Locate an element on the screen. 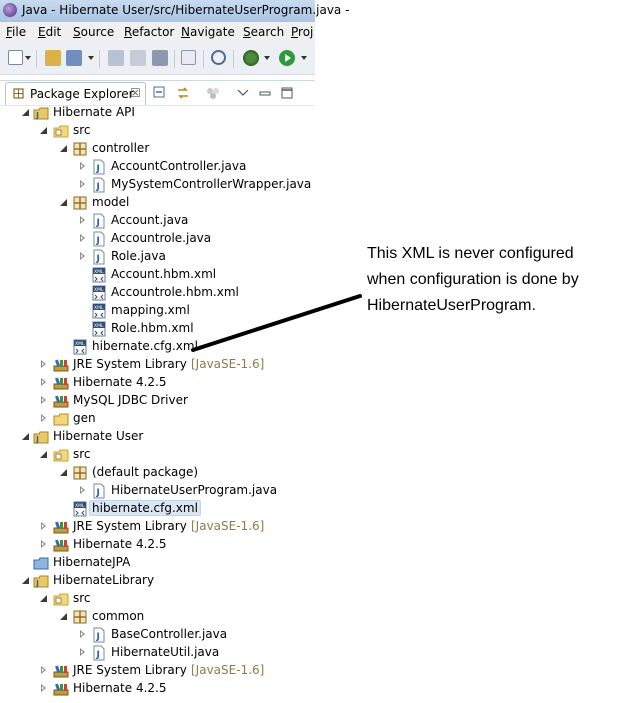 This screenshot has height=703, width=627. toolbar-separator is located at coordinates (203, 59).